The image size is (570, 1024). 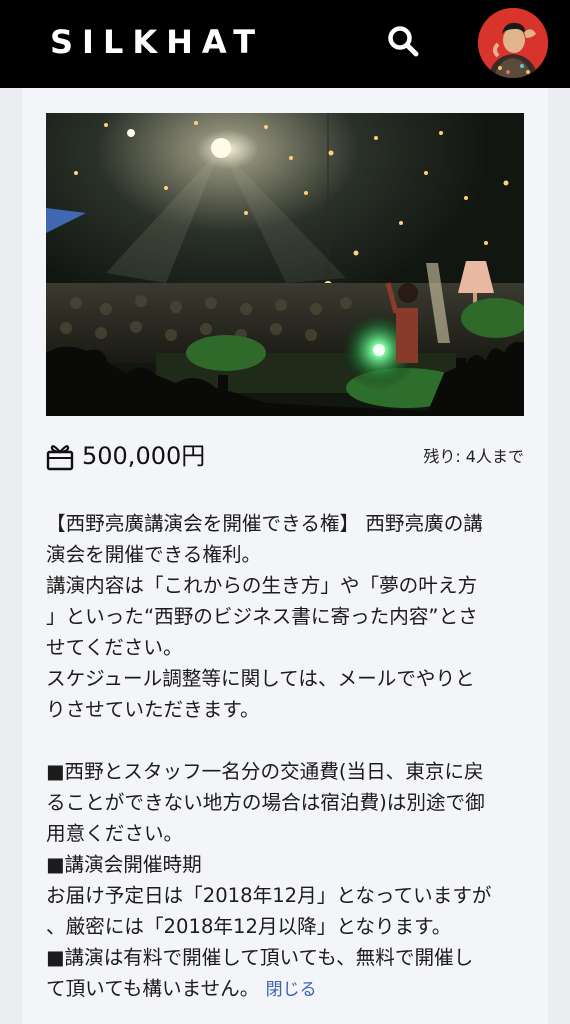 I want to click on description-line: お届け予定日は「2018年12月」となっていますが, so click(x=269, y=895).